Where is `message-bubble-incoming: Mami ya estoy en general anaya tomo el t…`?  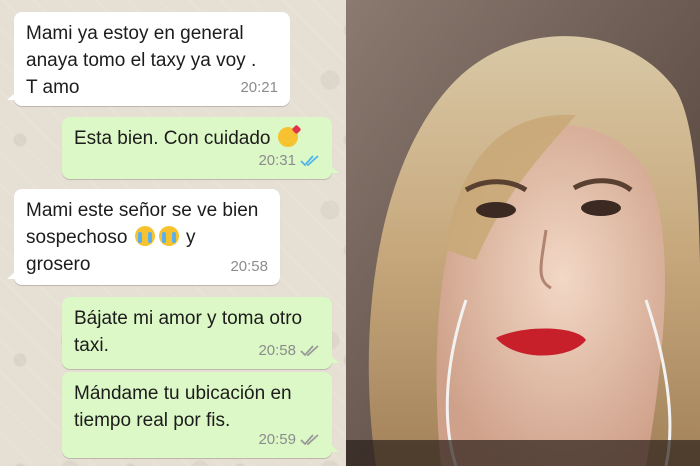 message-bubble-incoming: Mami ya estoy en general anaya tomo el t… is located at coordinates (148, 59).